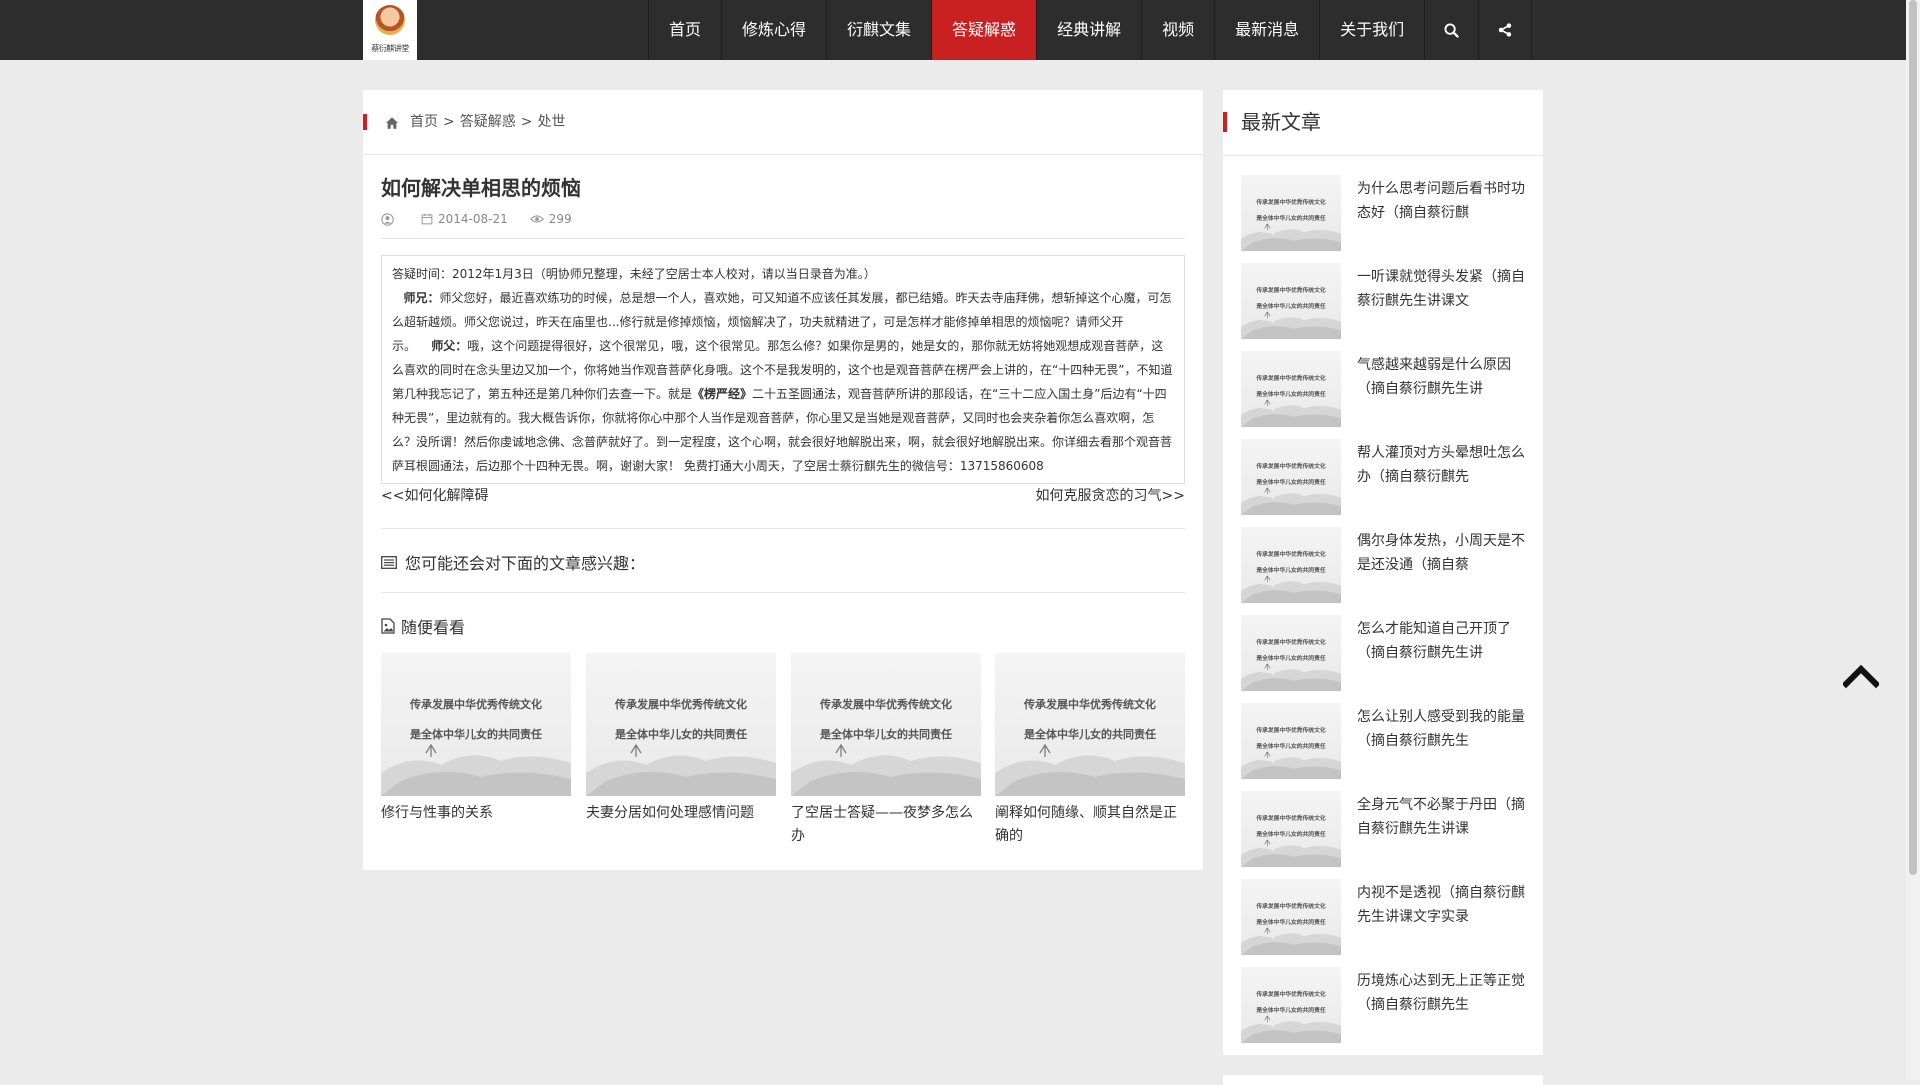  Describe the element at coordinates (783, 592) in the screenshot. I see `divider` at that location.